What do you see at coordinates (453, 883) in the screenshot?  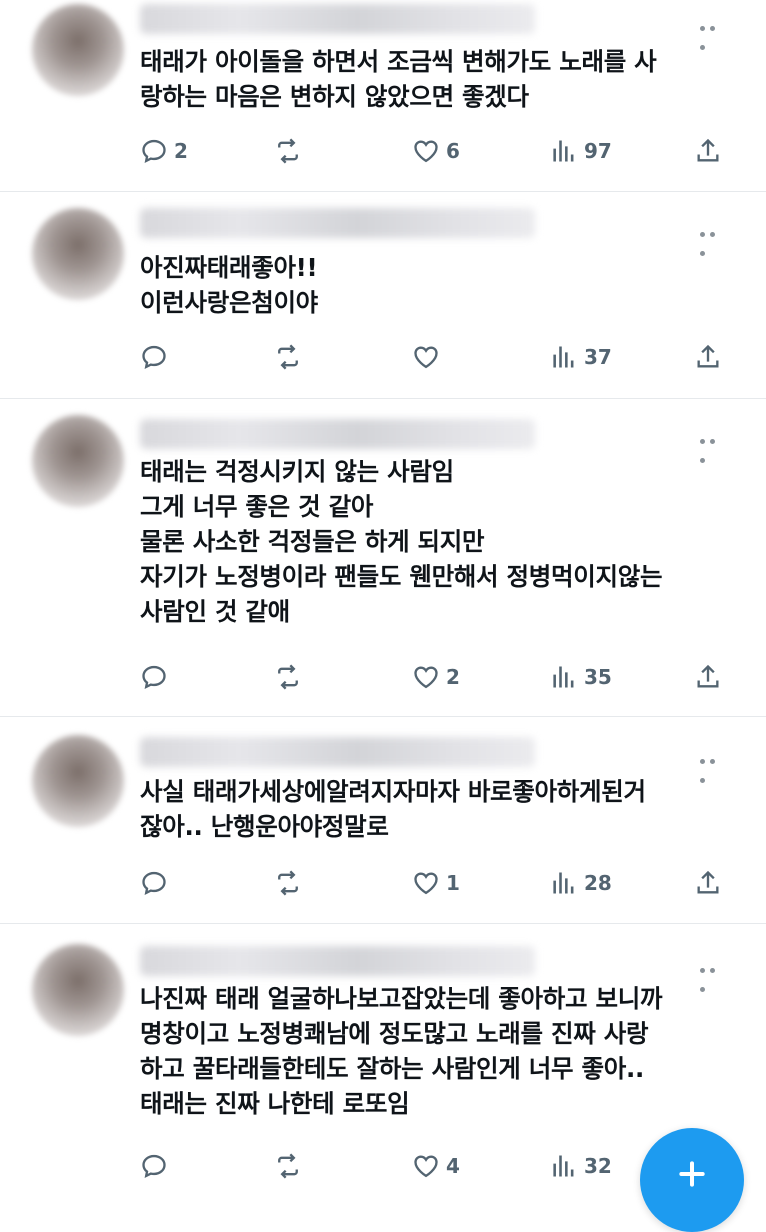 I see `like-count: 1` at bounding box center [453, 883].